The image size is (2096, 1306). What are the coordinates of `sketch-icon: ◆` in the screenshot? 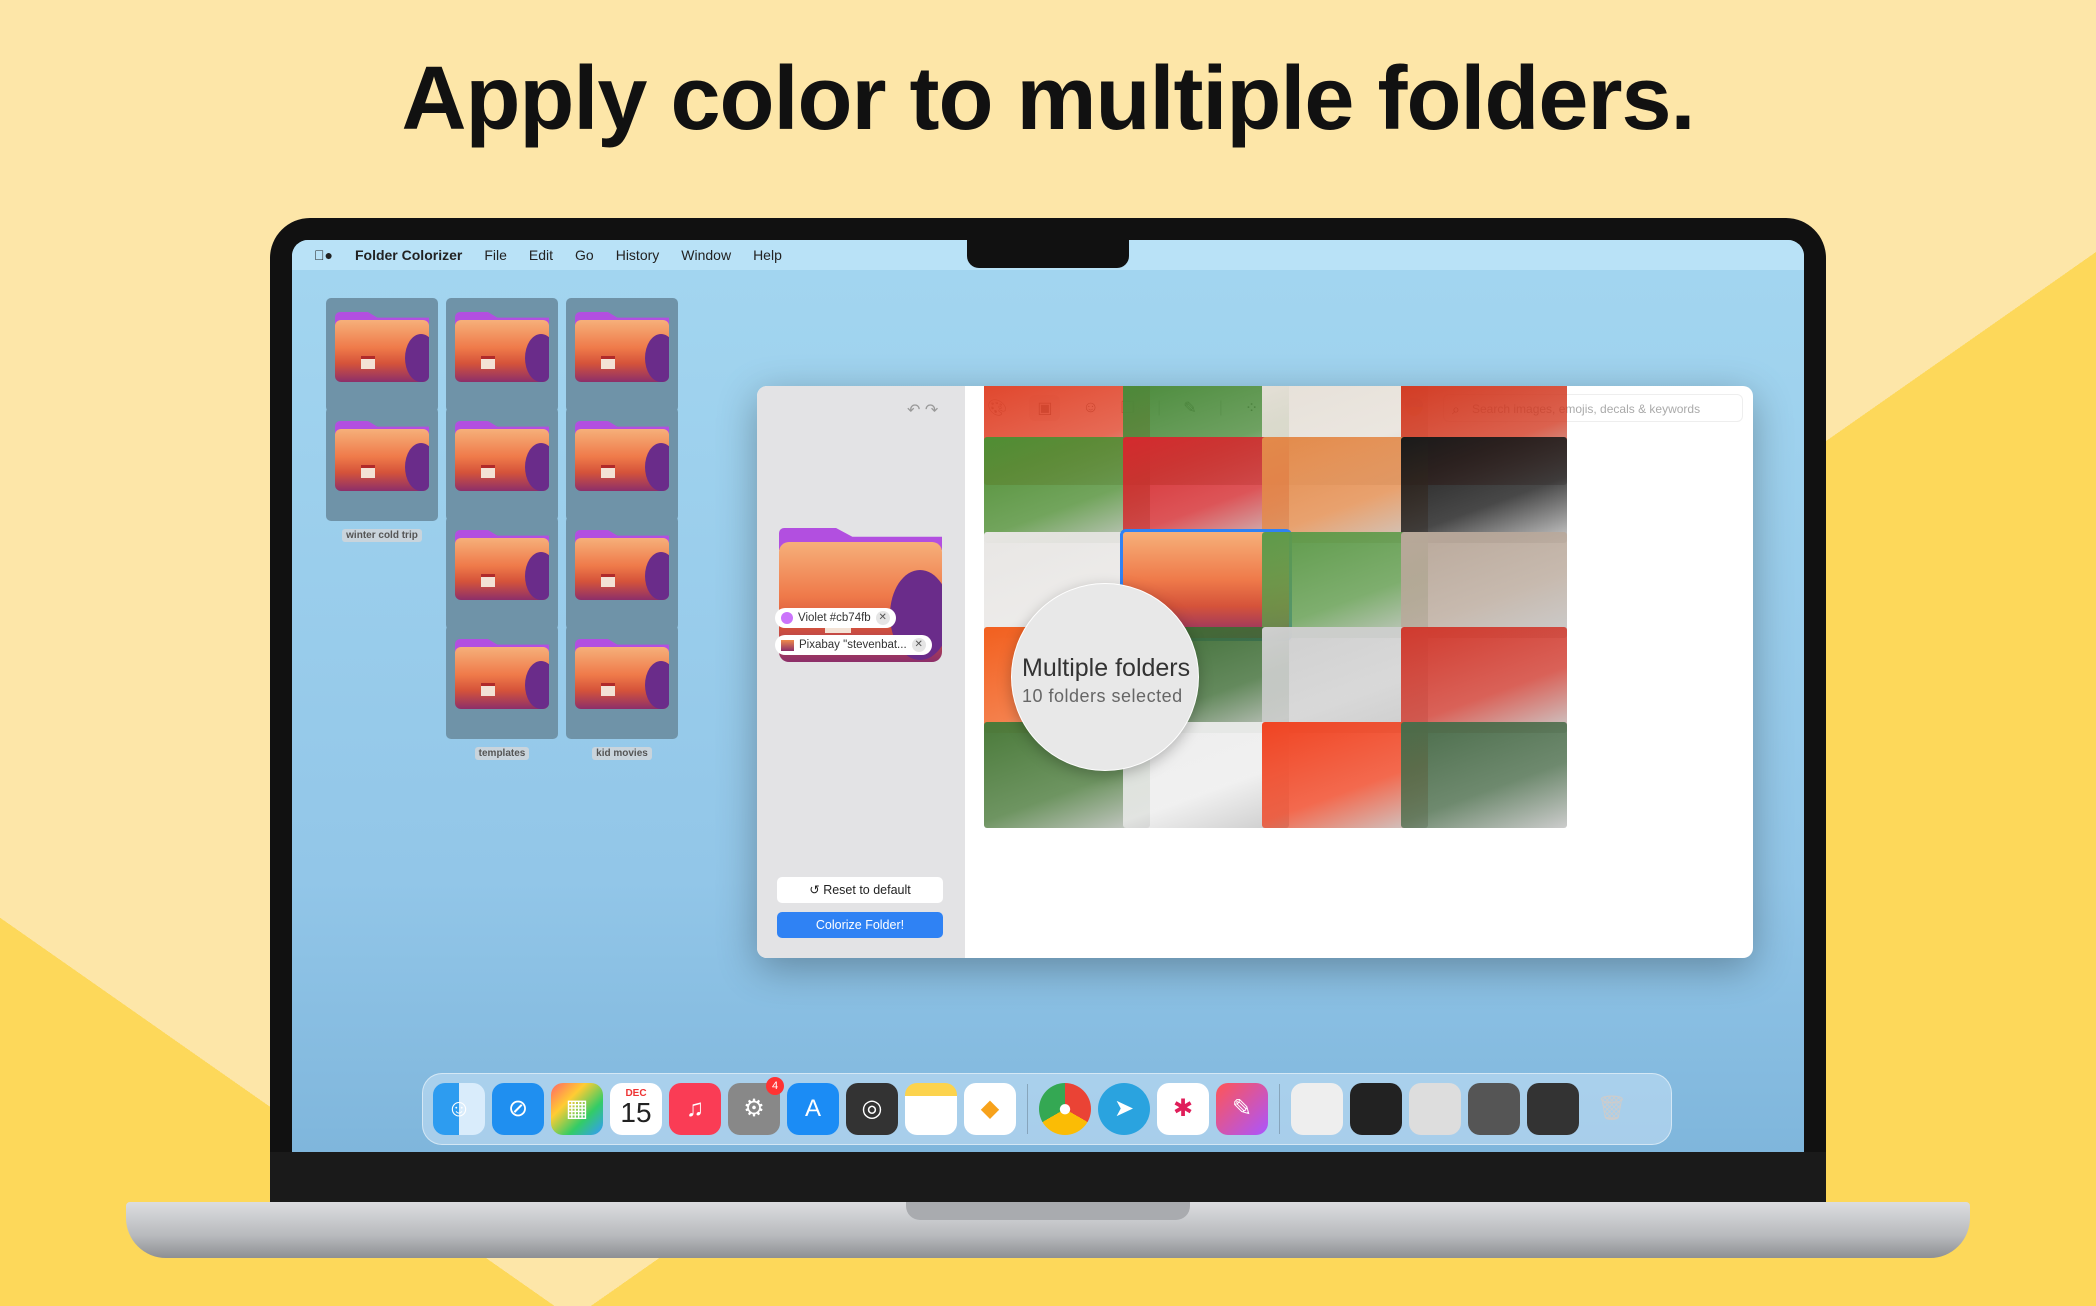 It's located at (990, 1109).